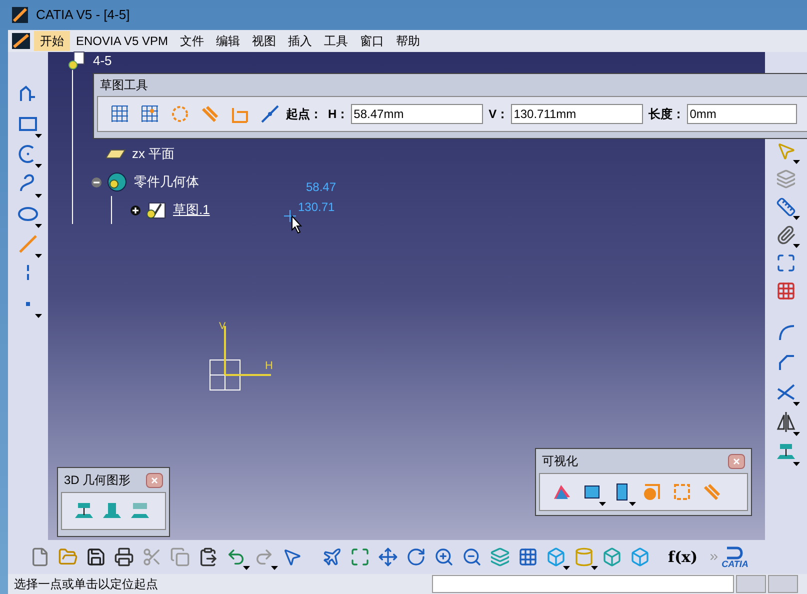 This screenshot has width=807, height=594. What do you see at coordinates (360, 557) in the screenshot?
I see `fit-all-icon` at bounding box center [360, 557].